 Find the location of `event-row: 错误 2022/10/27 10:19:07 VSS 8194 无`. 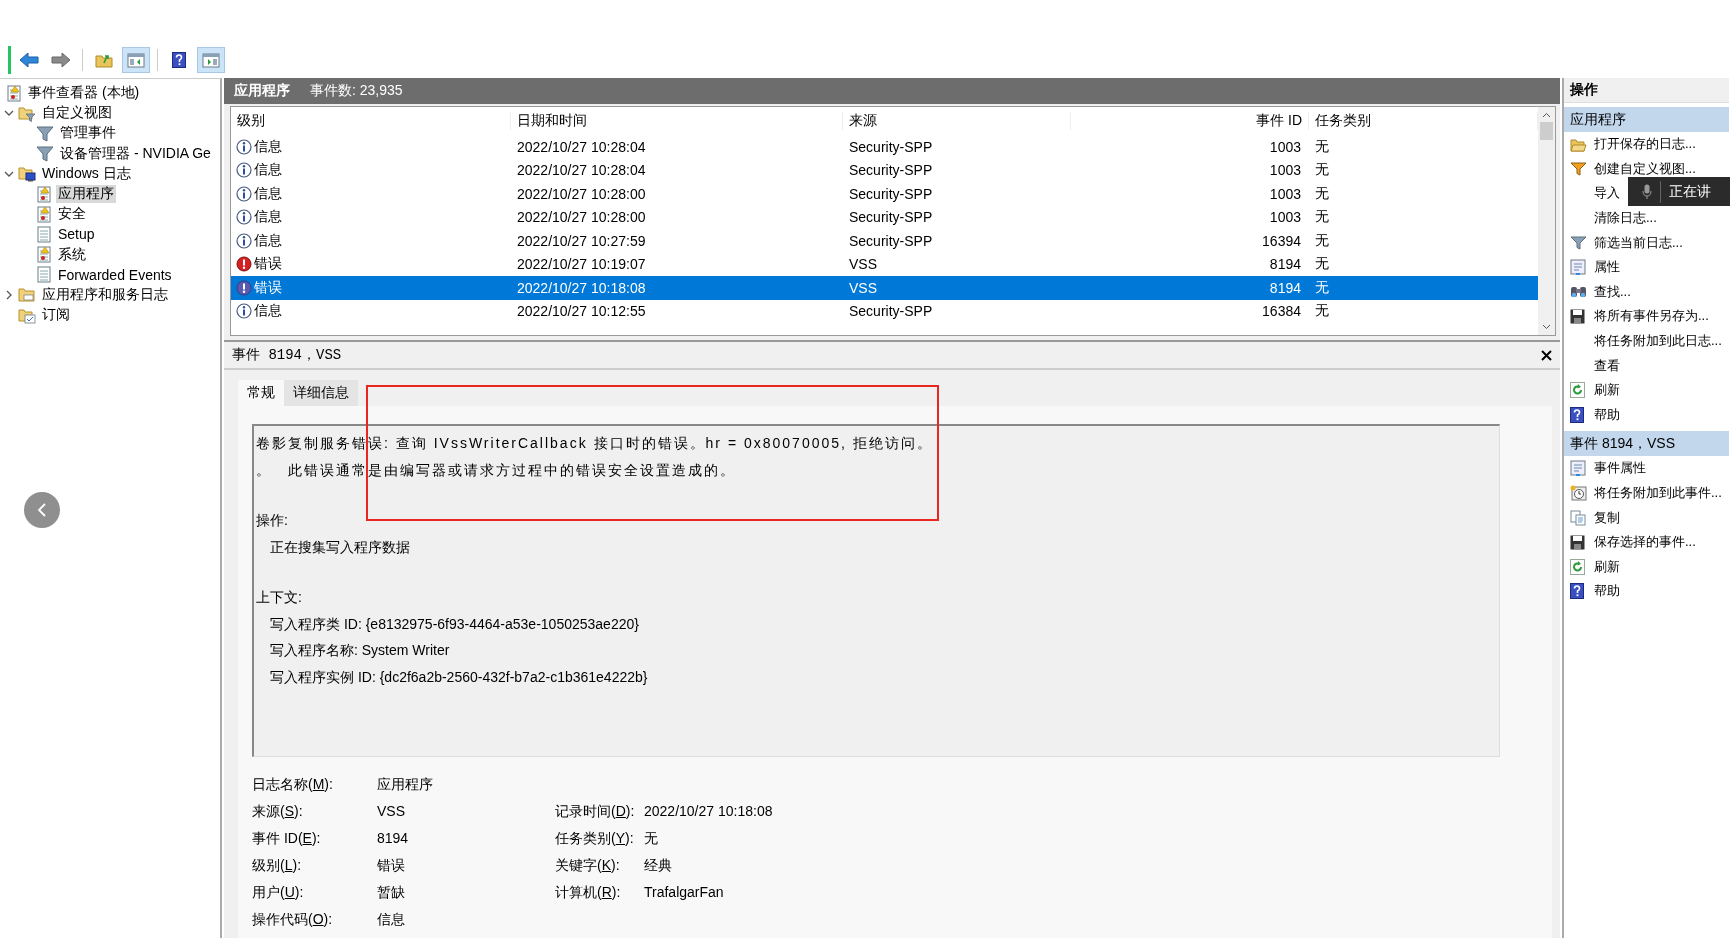

event-row: 错误 2022/10/27 10:19:07 VSS 8194 无 is located at coordinates (884, 264).